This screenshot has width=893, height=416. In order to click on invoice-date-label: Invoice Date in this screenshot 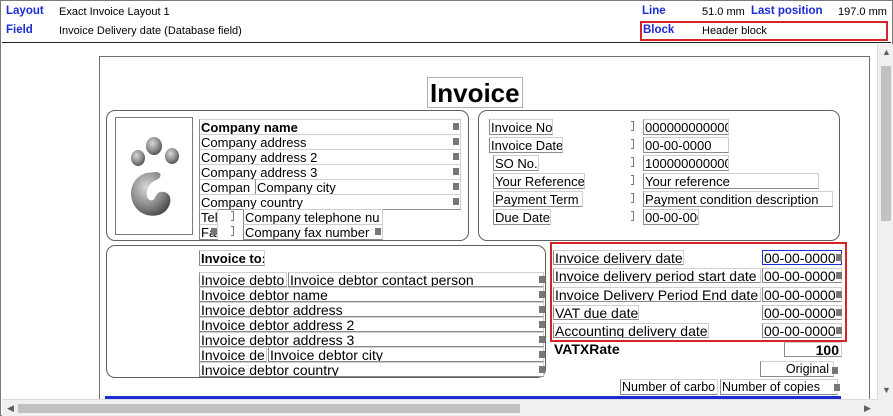, I will do `click(526, 145)`.